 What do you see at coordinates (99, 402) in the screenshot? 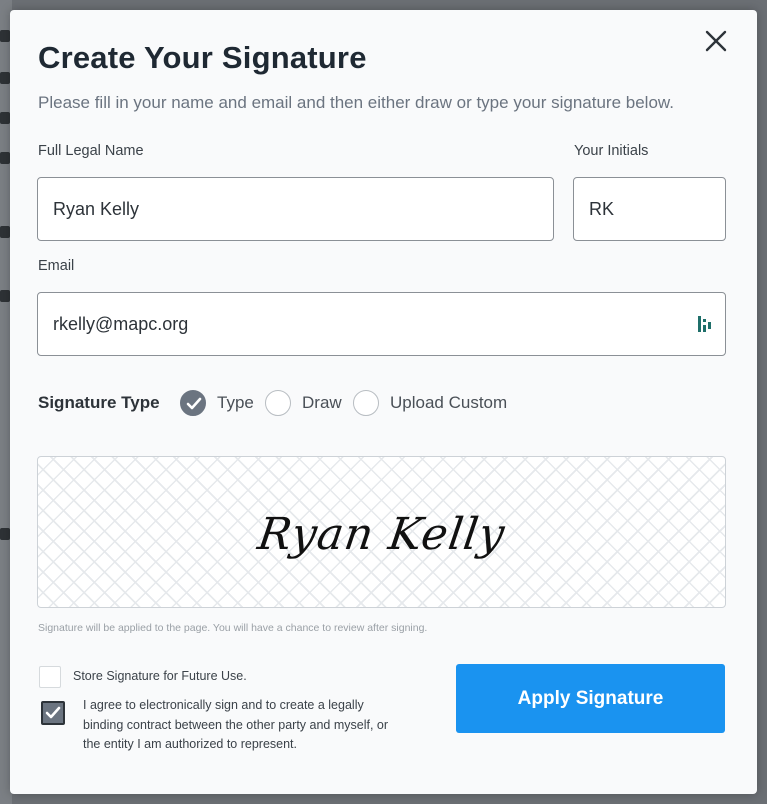
I see `signature-type-label: Signature Type` at bounding box center [99, 402].